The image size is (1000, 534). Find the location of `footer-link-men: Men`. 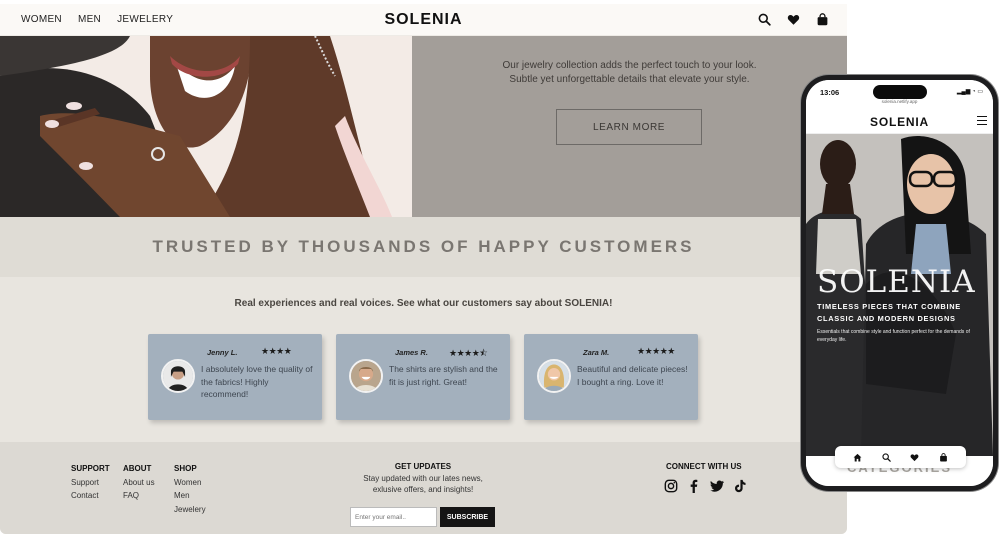

footer-link-men: Men is located at coordinates (190, 496).